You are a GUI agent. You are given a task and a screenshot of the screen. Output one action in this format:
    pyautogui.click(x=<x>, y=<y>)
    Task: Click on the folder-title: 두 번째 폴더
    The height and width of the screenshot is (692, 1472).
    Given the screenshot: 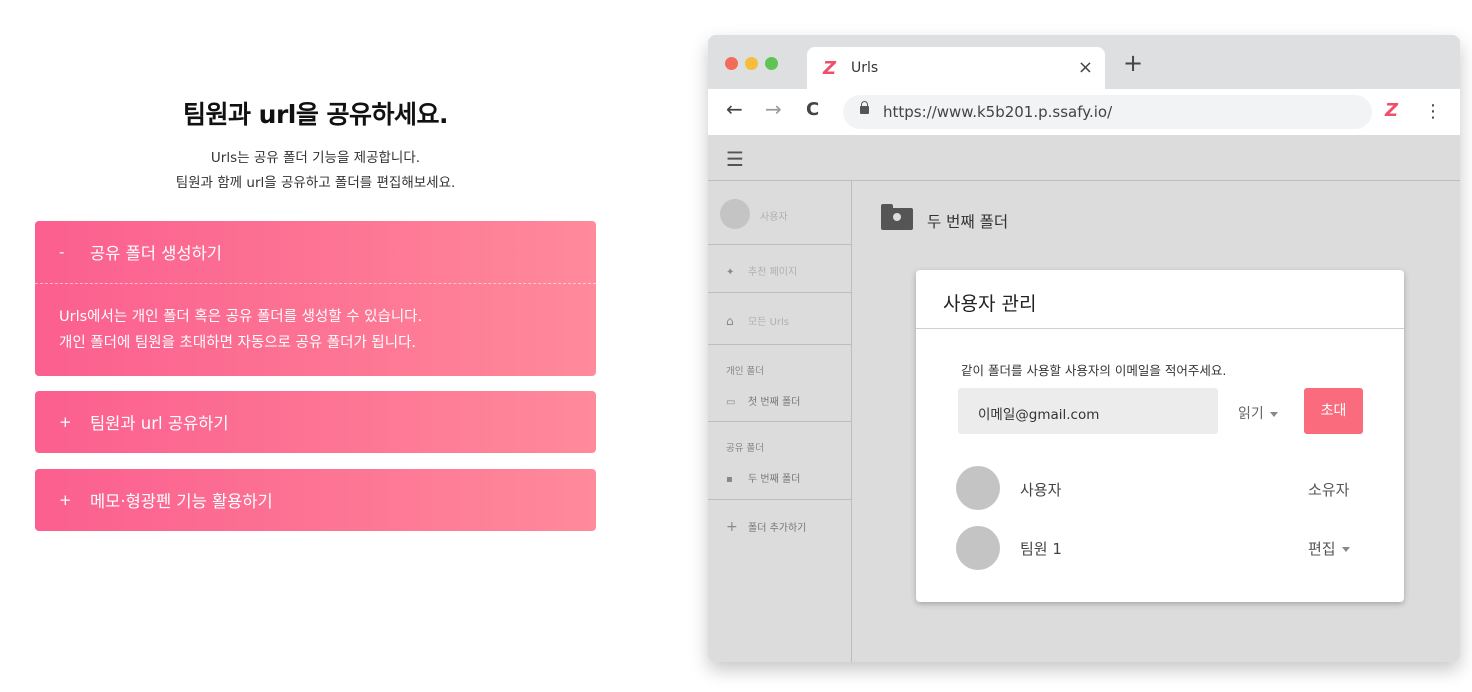 What is the action you would take?
    pyautogui.click(x=968, y=222)
    